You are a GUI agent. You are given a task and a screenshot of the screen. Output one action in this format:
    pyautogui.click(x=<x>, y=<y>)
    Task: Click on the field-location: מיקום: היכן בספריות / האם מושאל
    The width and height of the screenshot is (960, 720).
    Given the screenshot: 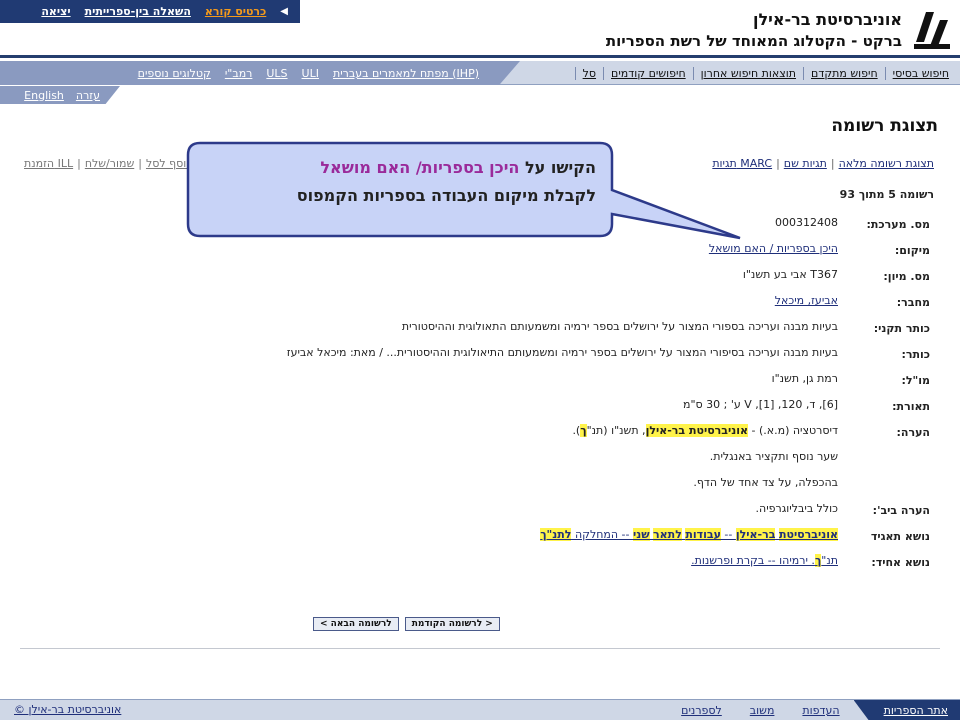 What is the action you would take?
    pyautogui.click(x=520, y=251)
    